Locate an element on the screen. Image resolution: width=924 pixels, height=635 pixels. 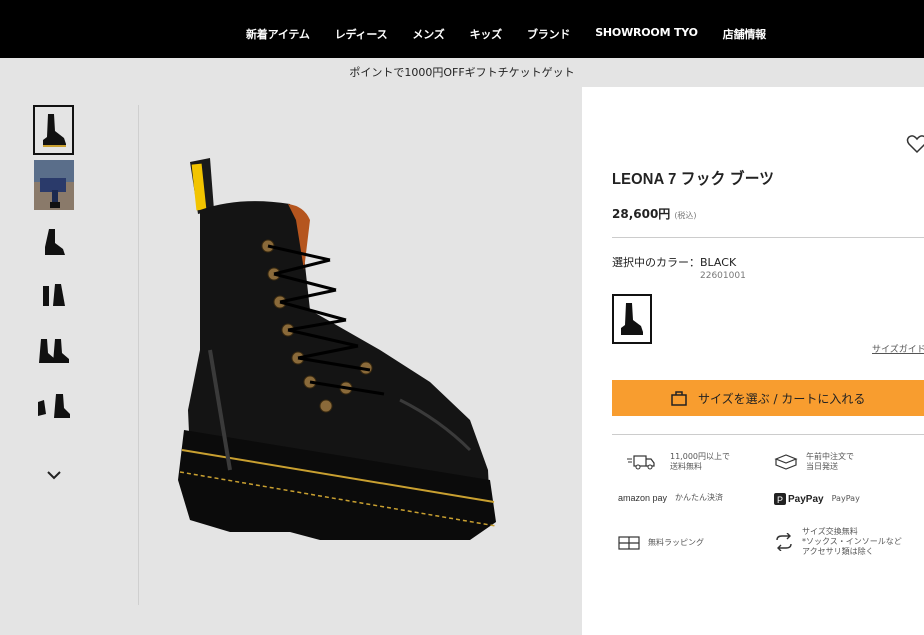
paypay-logo: PayPay is located at coordinates (806, 499).